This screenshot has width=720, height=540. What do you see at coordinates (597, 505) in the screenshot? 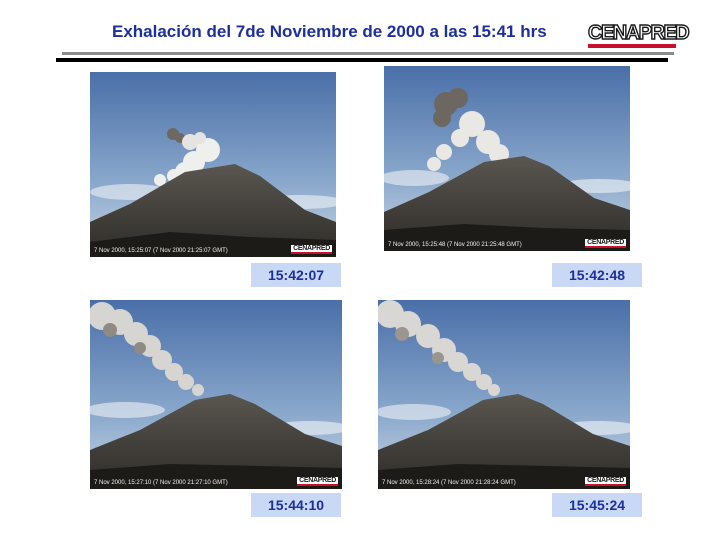
I see `time-label-4: 15:45:24` at bounding box center [597, 505].